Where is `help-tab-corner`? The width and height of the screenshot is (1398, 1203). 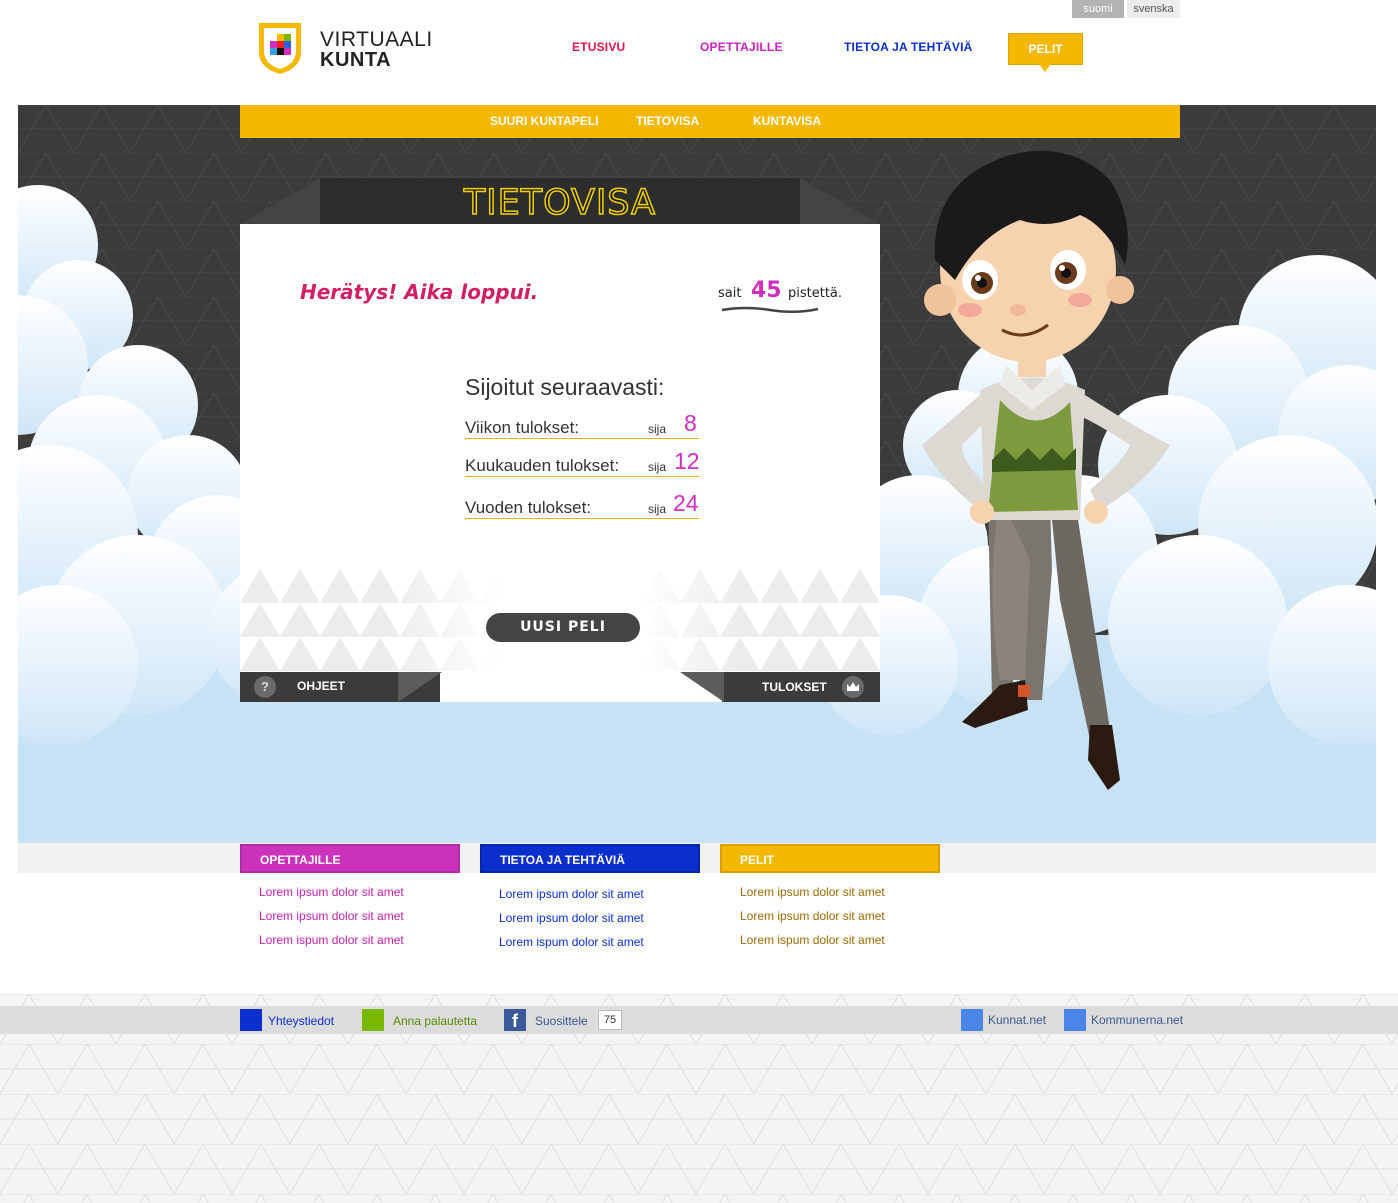
help-tab-corner is located at coordinates (420, 687).